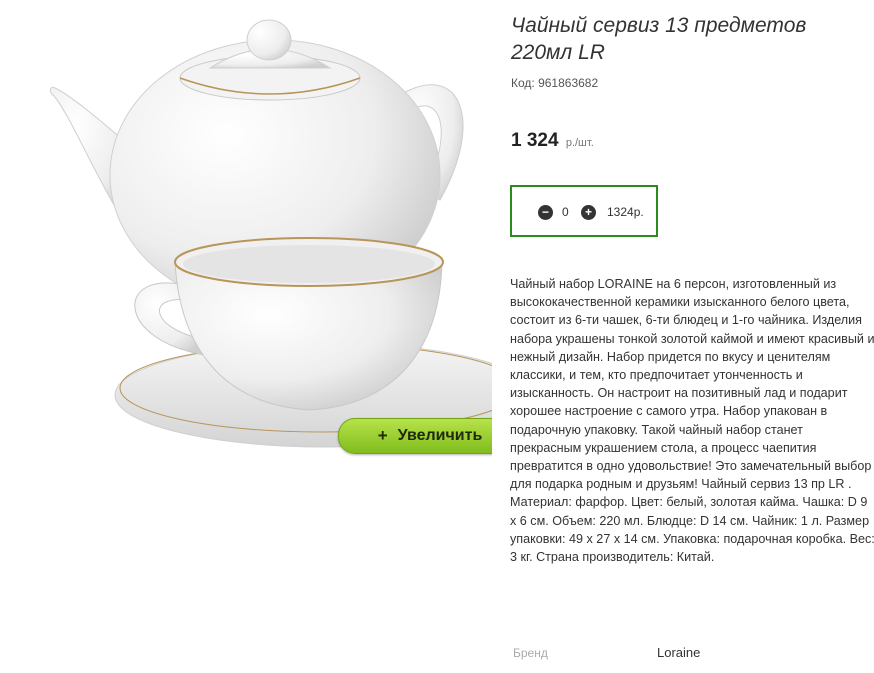 This screenshot has height=673, width=874. Describe the element at coordinates (659, 39) in the screenshot. I see `product-title: Чайный сервиз 13 предметов 220мл LR` at that location.